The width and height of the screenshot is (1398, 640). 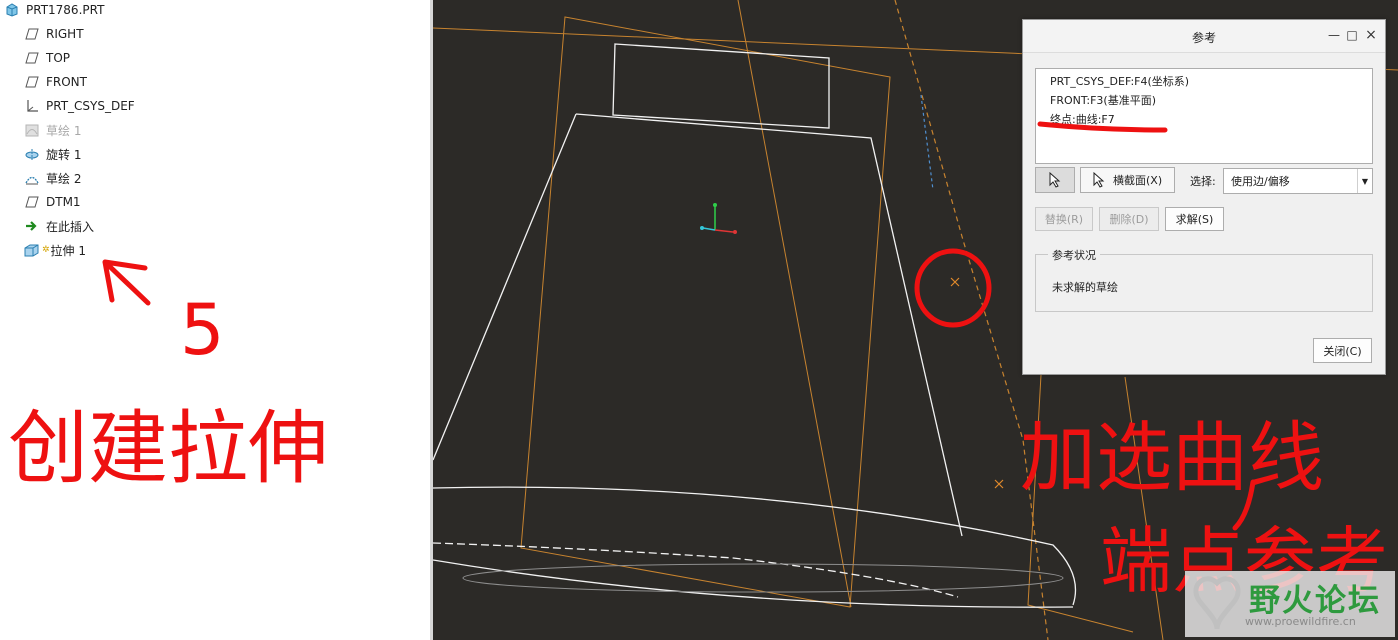 I want to click on annotation-left-note: 创建拉伸, so click(x=168, y=448).